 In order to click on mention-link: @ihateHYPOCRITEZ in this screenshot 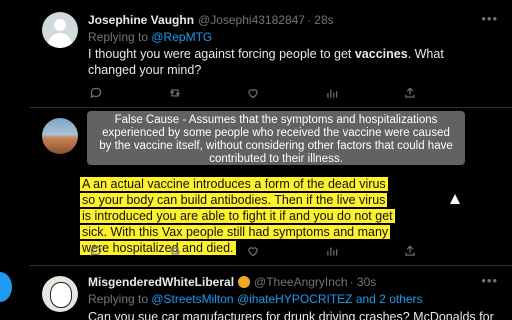, I will do `click(295, 299)`.